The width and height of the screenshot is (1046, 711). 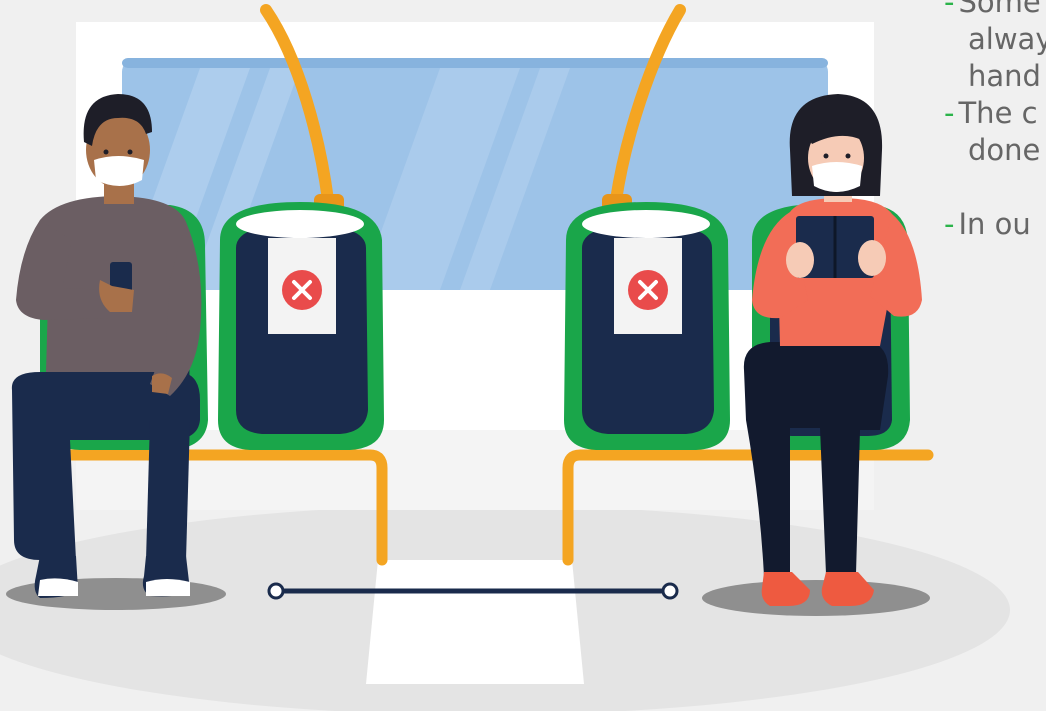 What do you see at coordinates (998, 113) in the screenshot?
I see `note-text: The c` at bounding box center [998, 113].